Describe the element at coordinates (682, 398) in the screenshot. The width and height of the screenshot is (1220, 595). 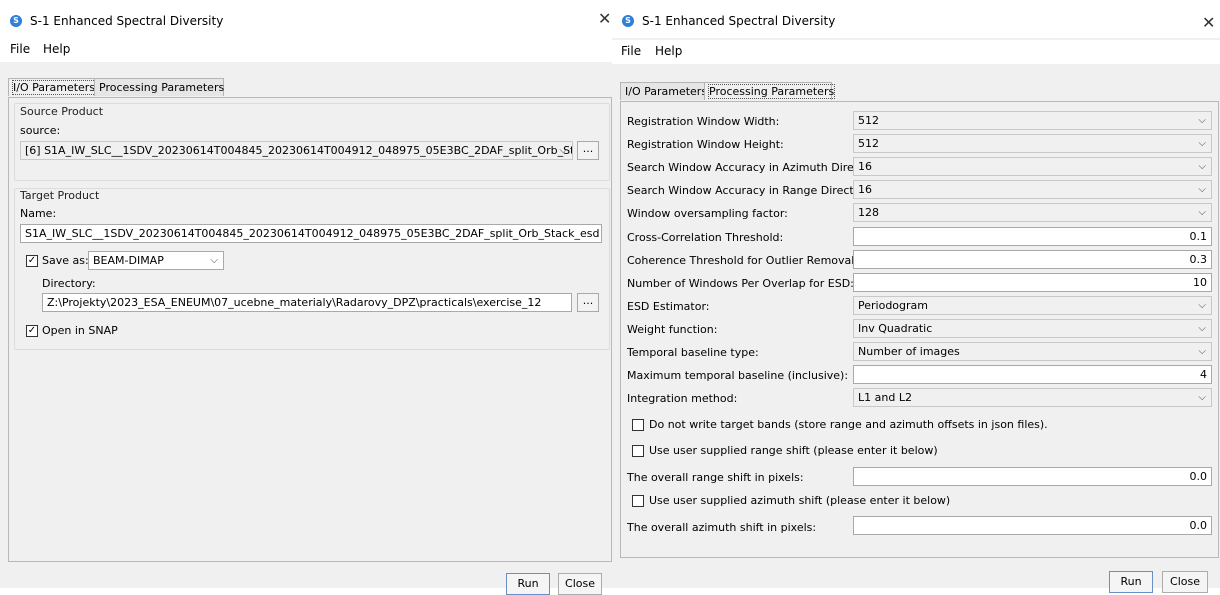
I see `param-label-integration-method: Integration method:` at that location.